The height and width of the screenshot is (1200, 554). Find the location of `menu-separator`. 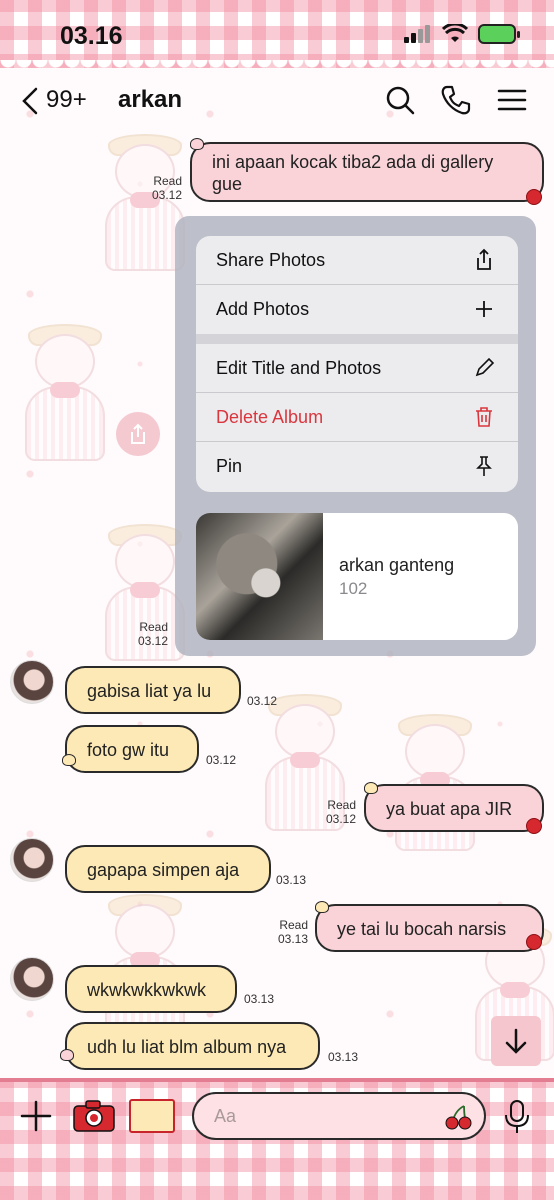

menu-separator is located at coordinates (357, 339).